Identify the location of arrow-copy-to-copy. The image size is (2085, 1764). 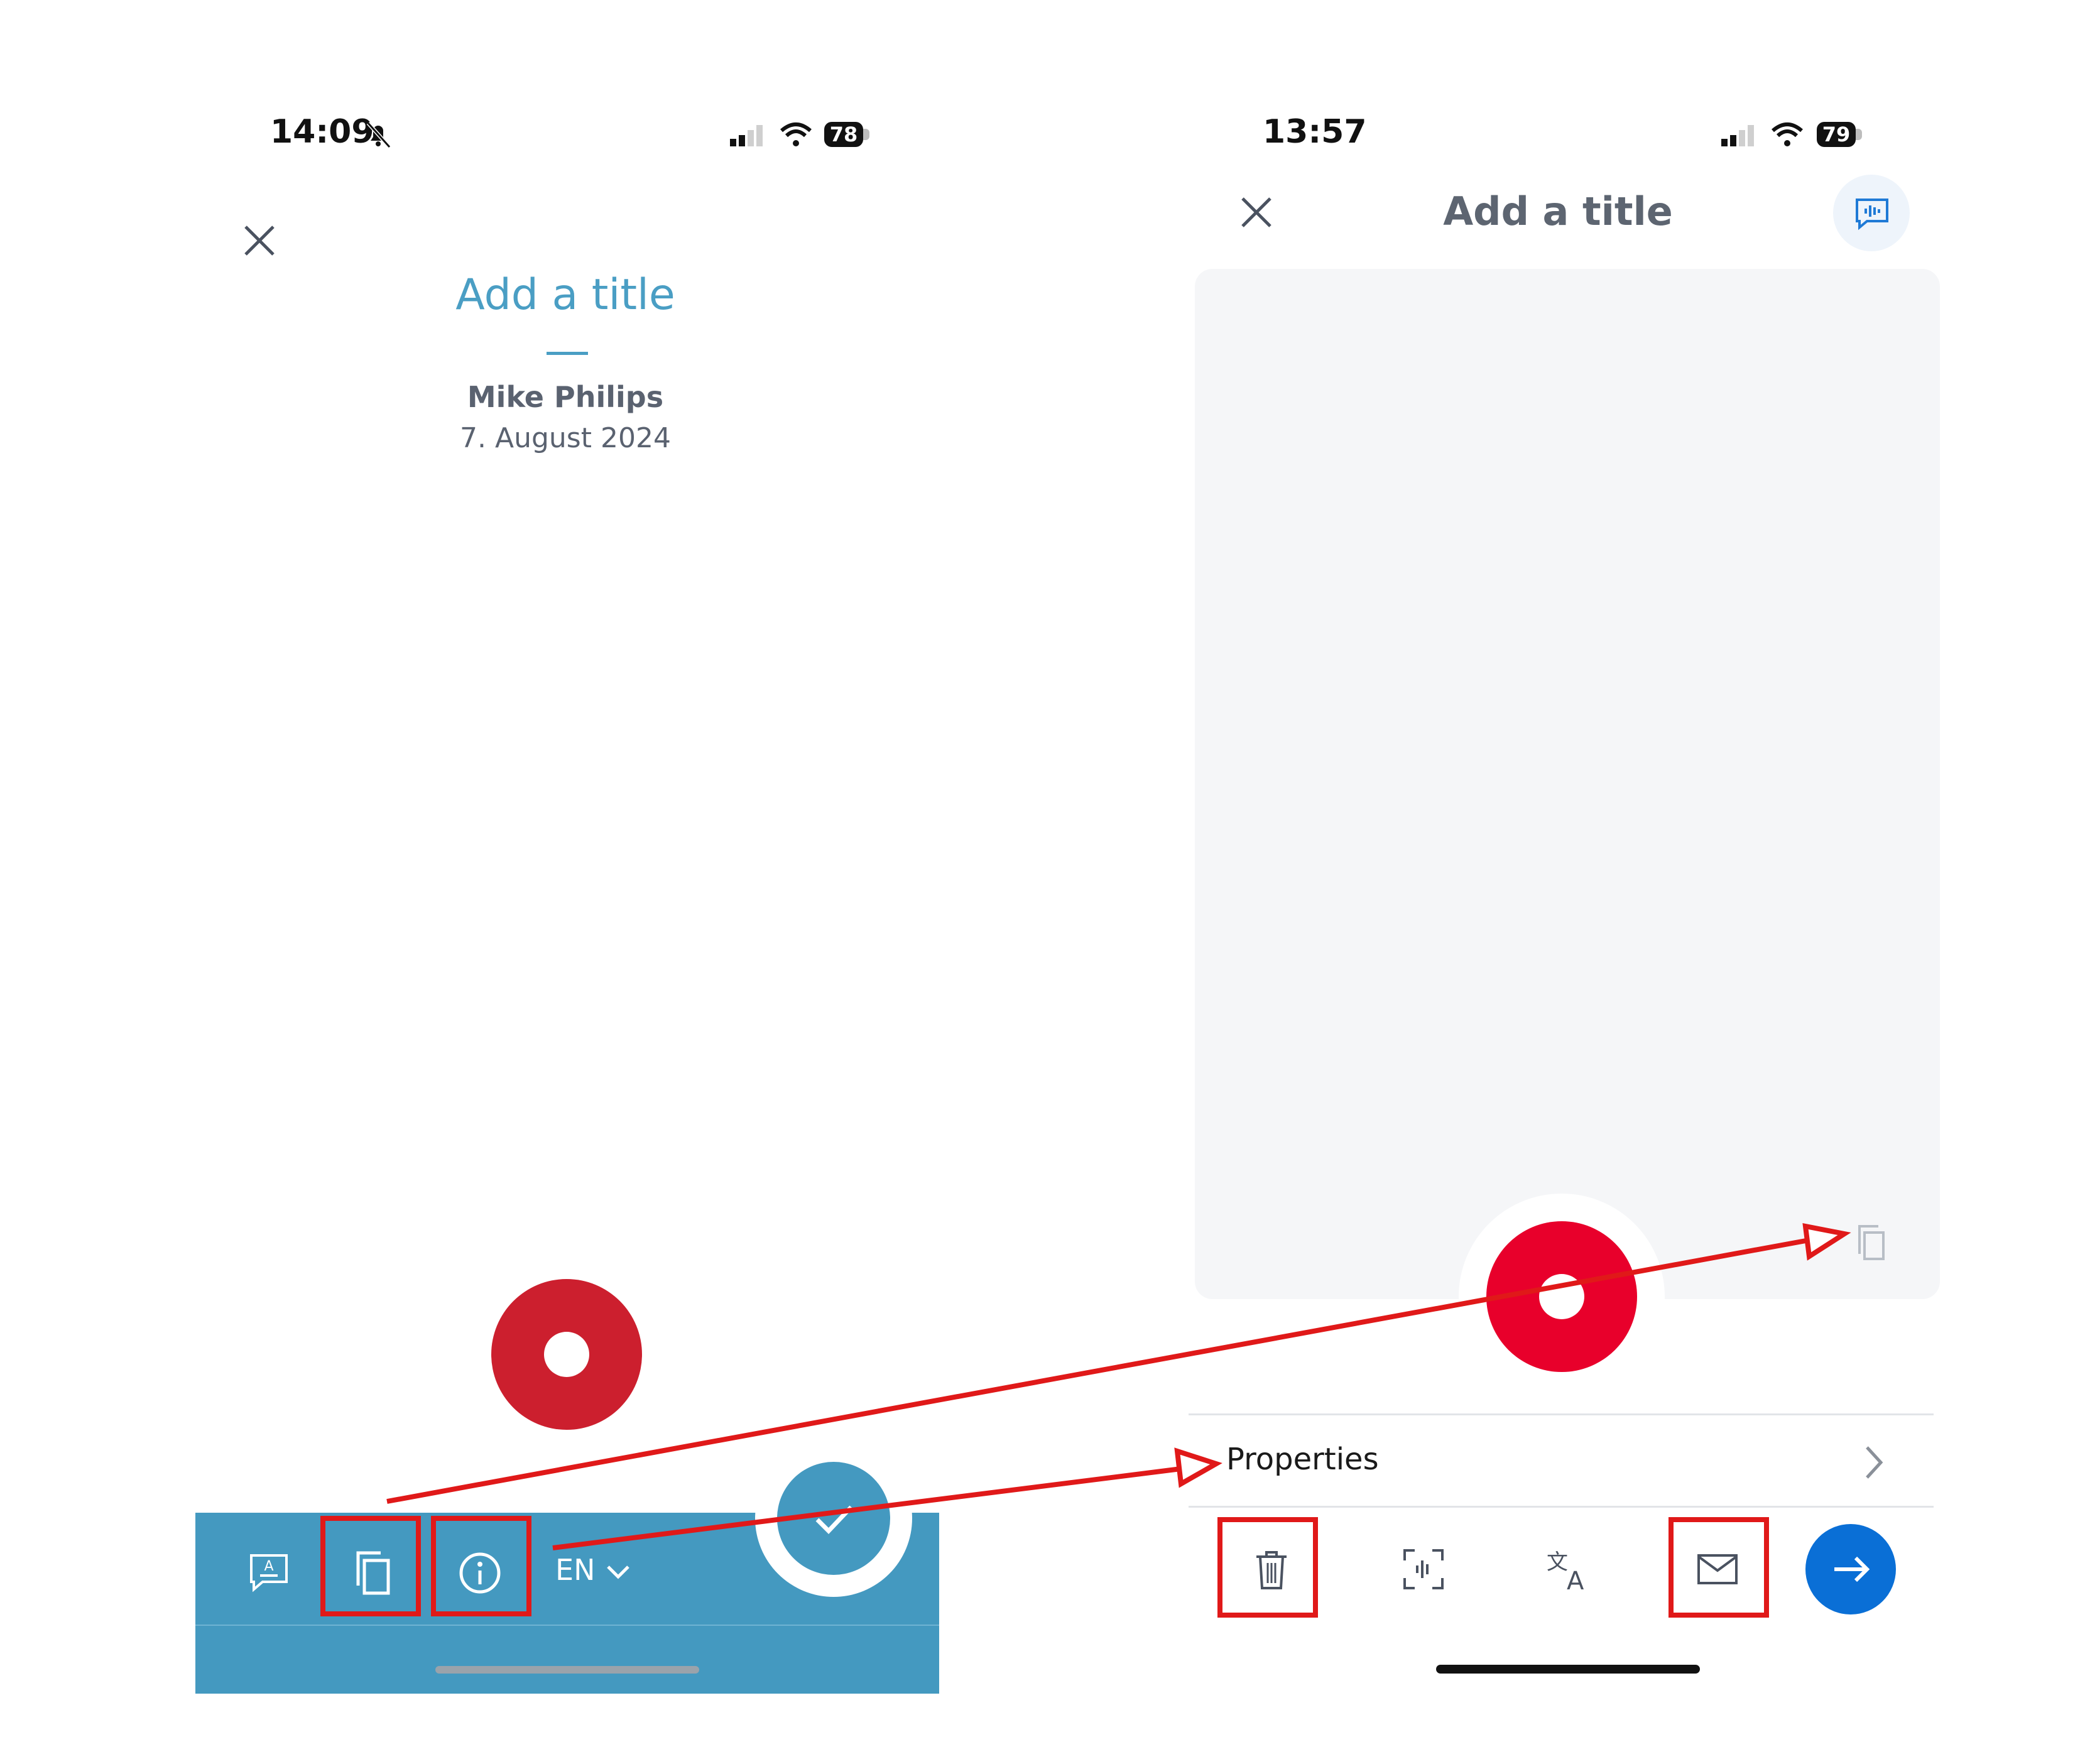
(1118, 1363).